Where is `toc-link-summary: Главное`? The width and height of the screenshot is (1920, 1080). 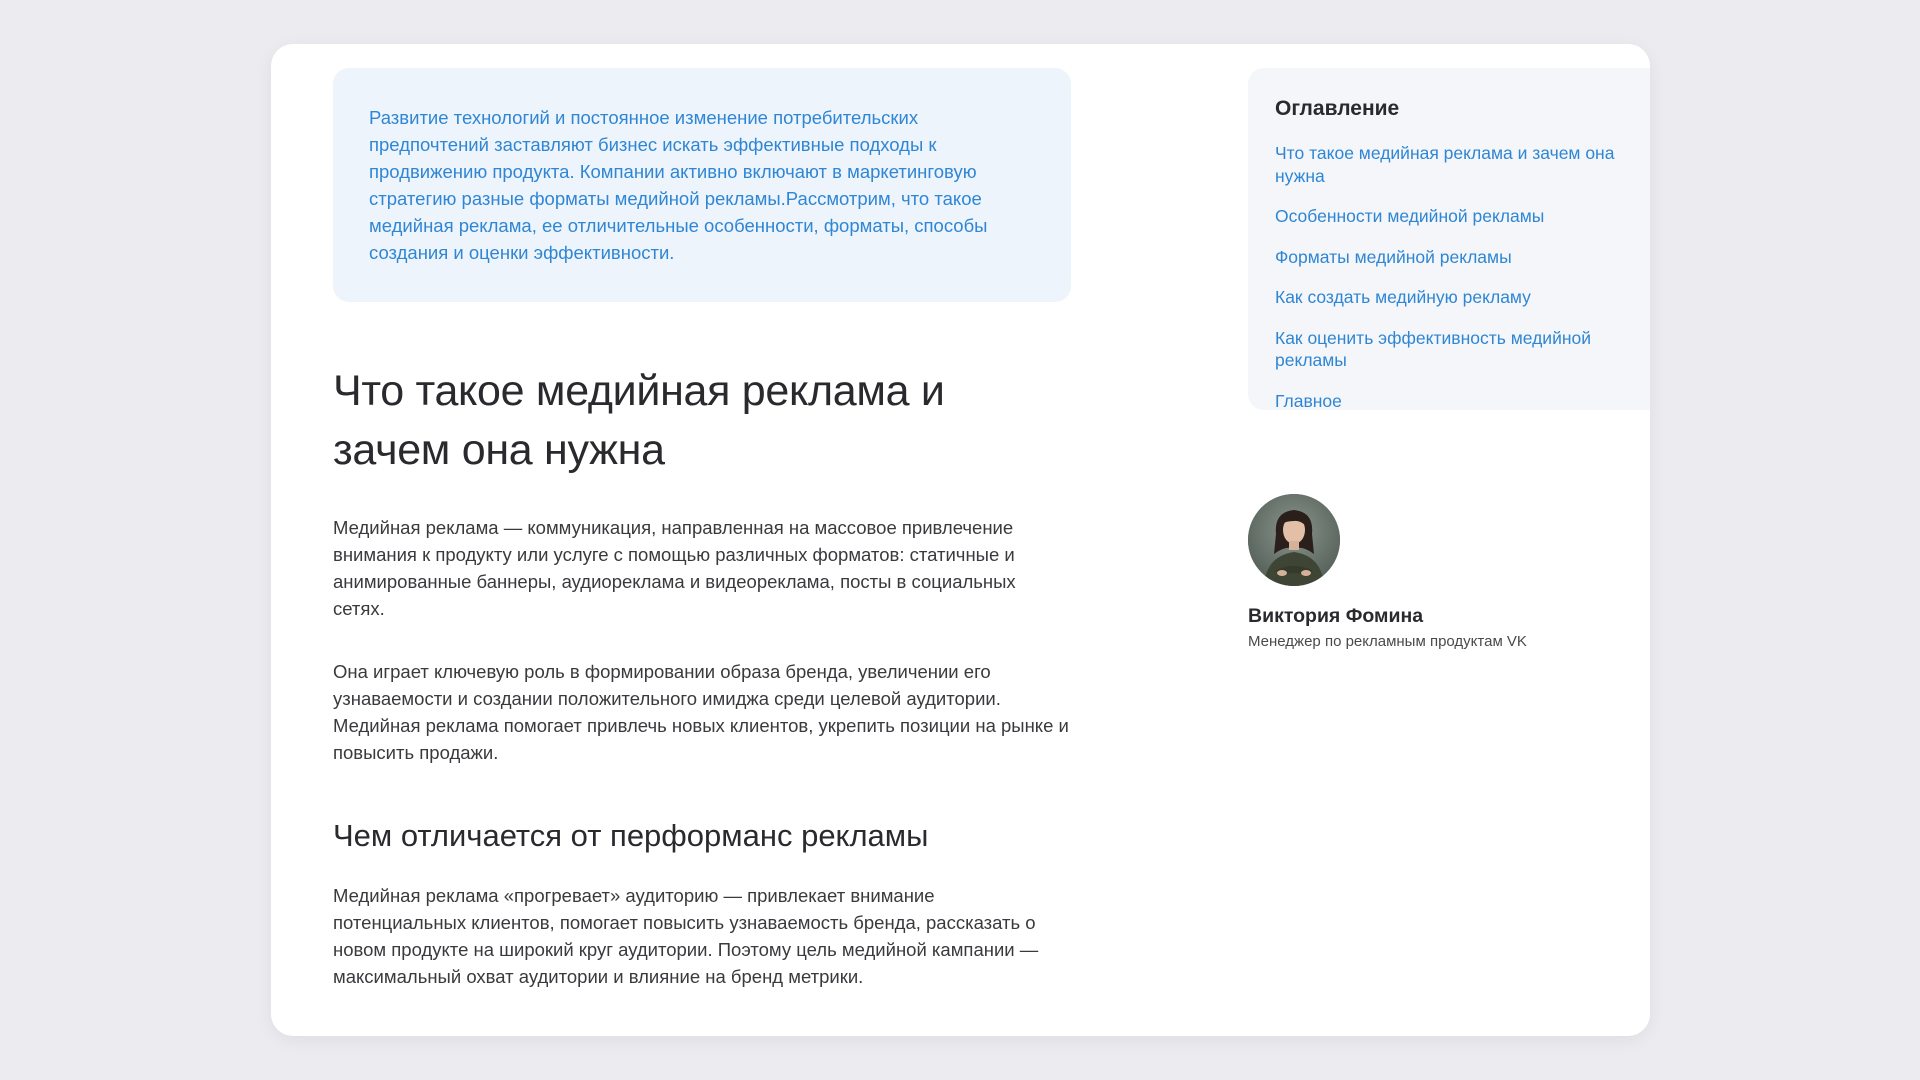
toc-link-summary: Главное is located at coordinates (1448, 401).